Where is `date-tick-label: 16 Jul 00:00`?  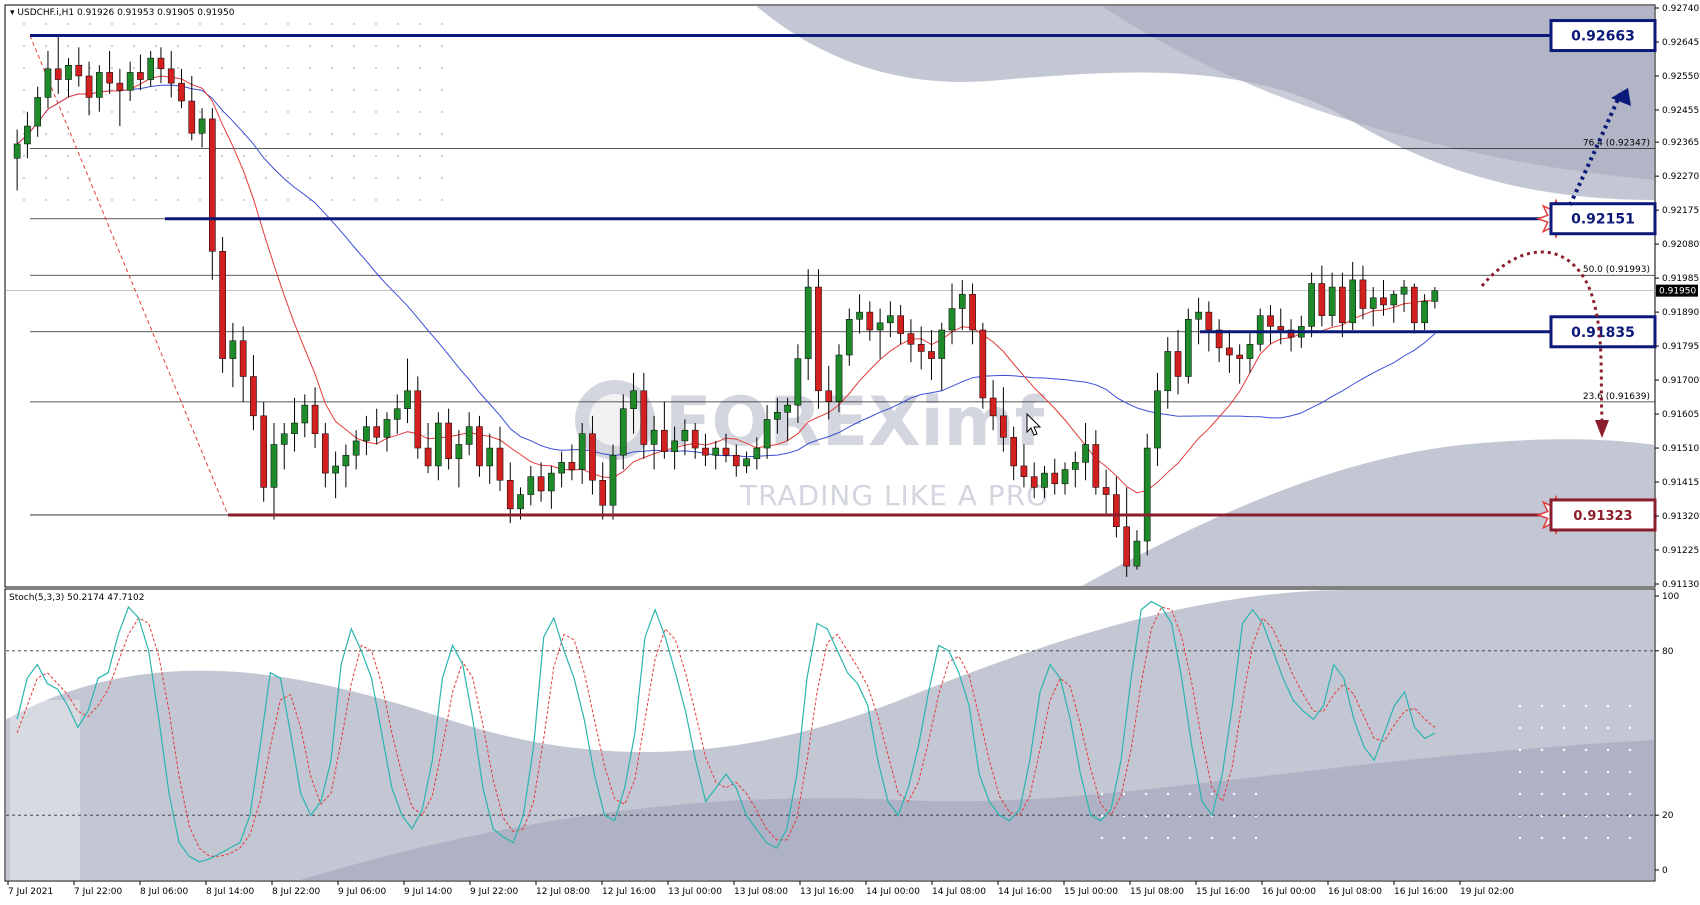 date-tick-label: 16 Jul 00:00 is located at coordinates (1289, 892).